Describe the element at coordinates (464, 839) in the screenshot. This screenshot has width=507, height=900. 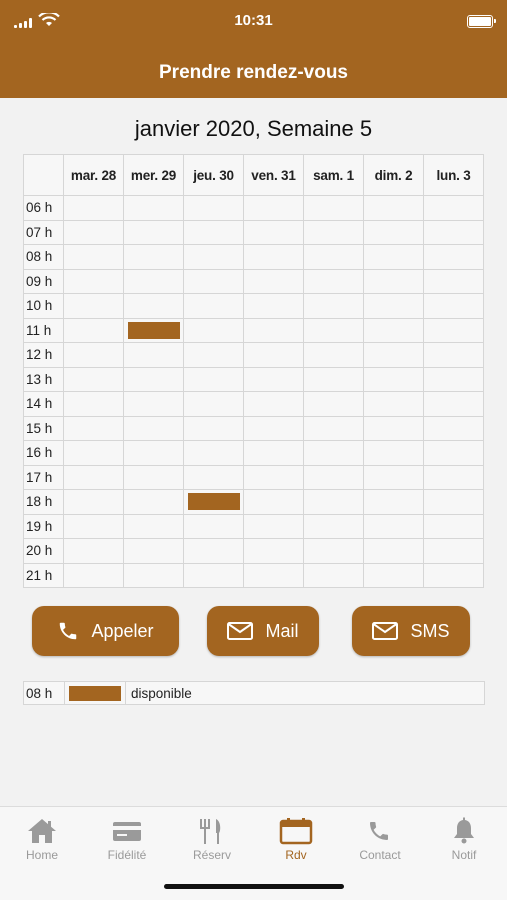
I see `tab-notif: Notif` at that location.